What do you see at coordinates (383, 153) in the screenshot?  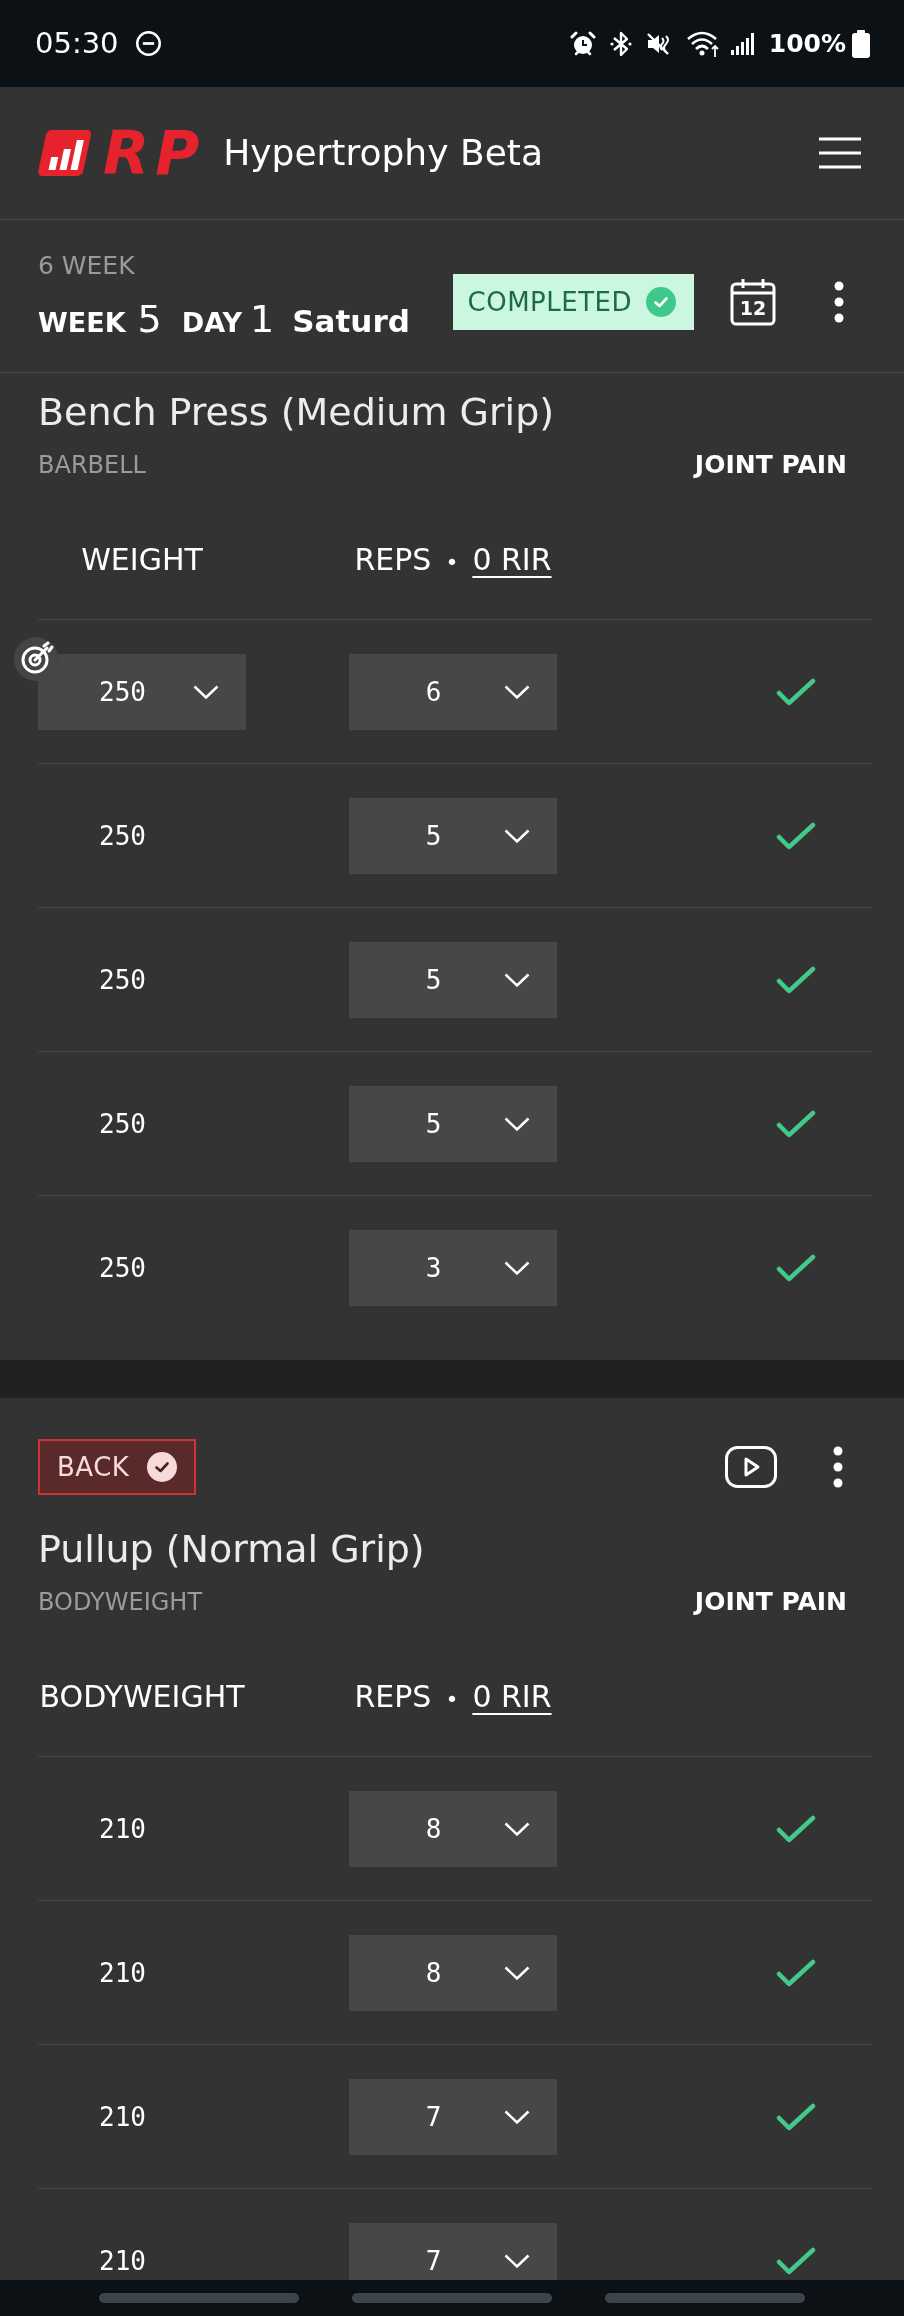 I see `app-title: Hypertrophy Beta` at bounding box center [383, 153].